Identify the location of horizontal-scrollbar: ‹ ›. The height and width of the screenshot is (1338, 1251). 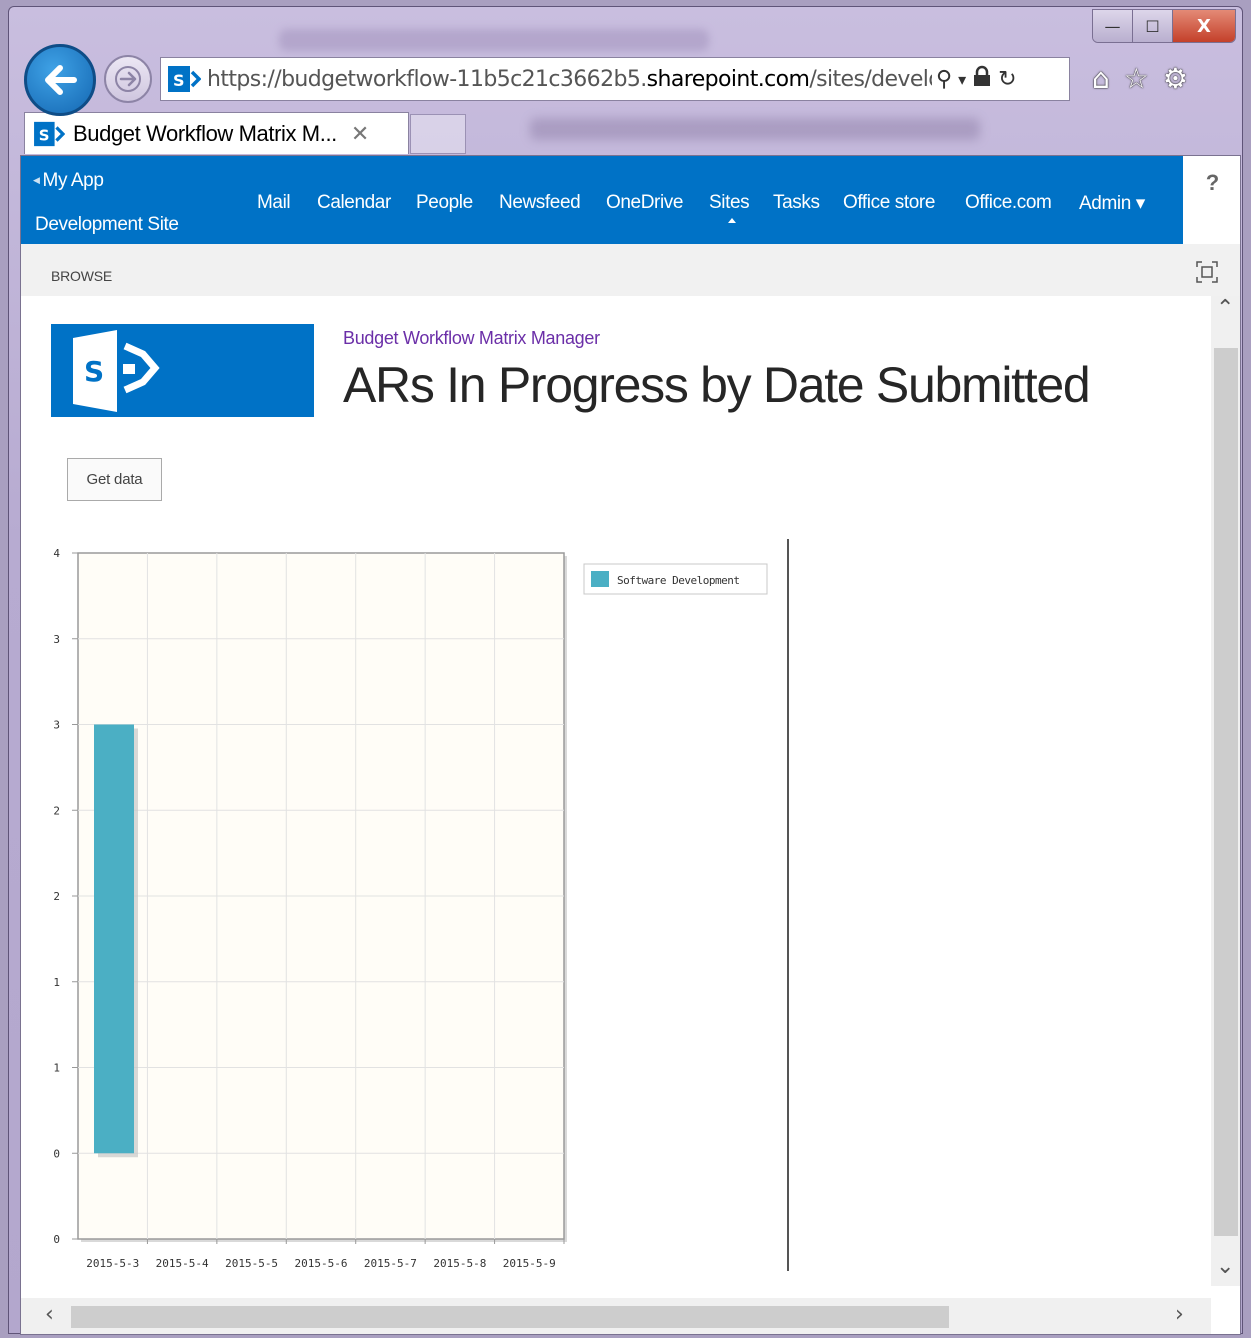
(616, 1316).